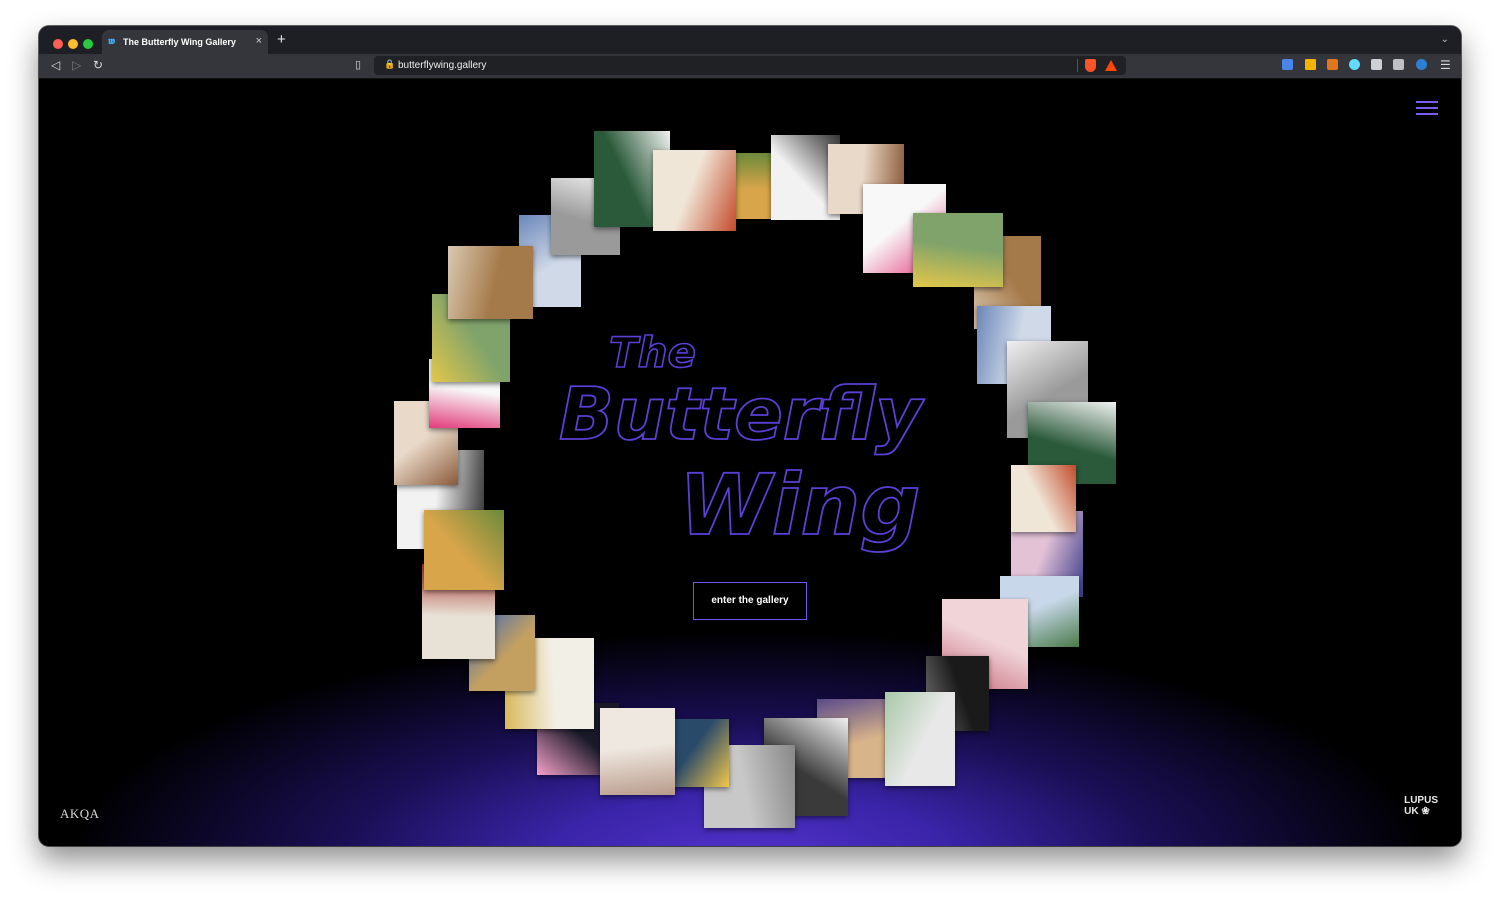 The height and width of the screenshot is (897, 1500). I want to click on butterfly-wing-title: The Butterfly Wing, so click(742, 441).